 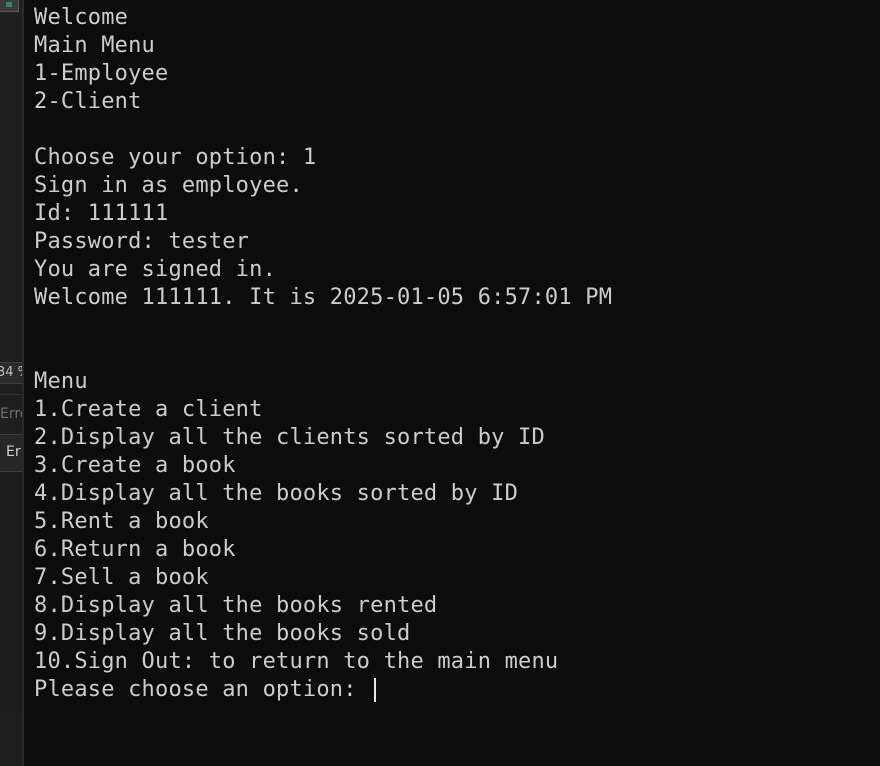 What do you see at coordinates (142, 241) in the screenshot?
I see `console-line: Password: tester` at bounding box center [142, 241].